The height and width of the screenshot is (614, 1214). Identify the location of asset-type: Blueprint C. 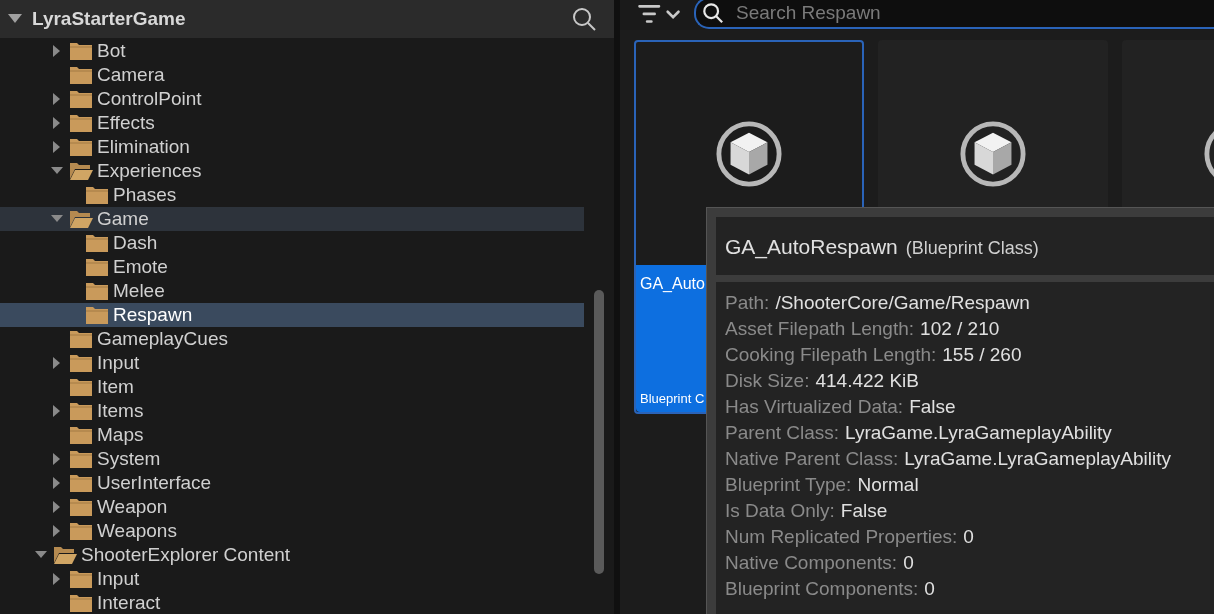
(673, 398).